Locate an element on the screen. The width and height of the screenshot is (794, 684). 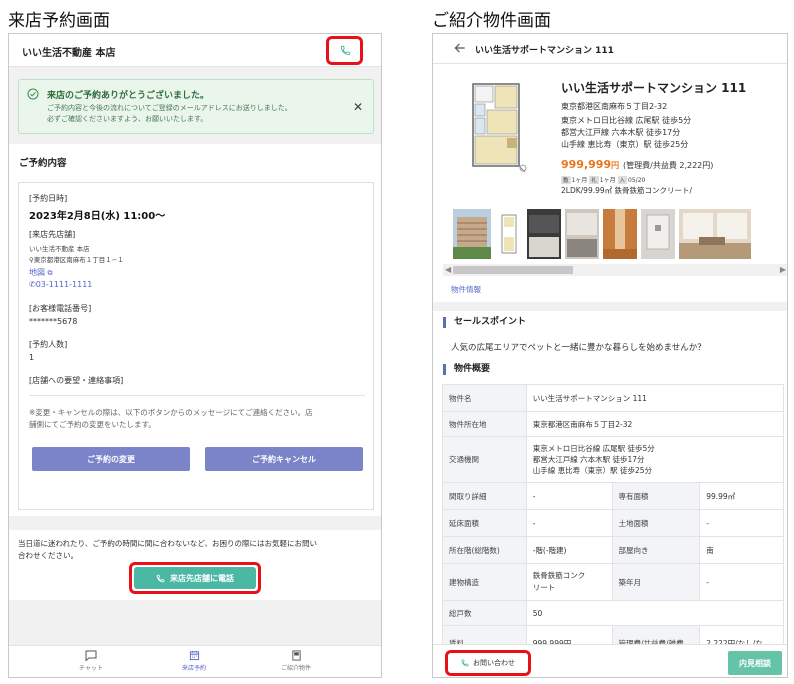
table-value: 50 is located at coordinates (655, 613).